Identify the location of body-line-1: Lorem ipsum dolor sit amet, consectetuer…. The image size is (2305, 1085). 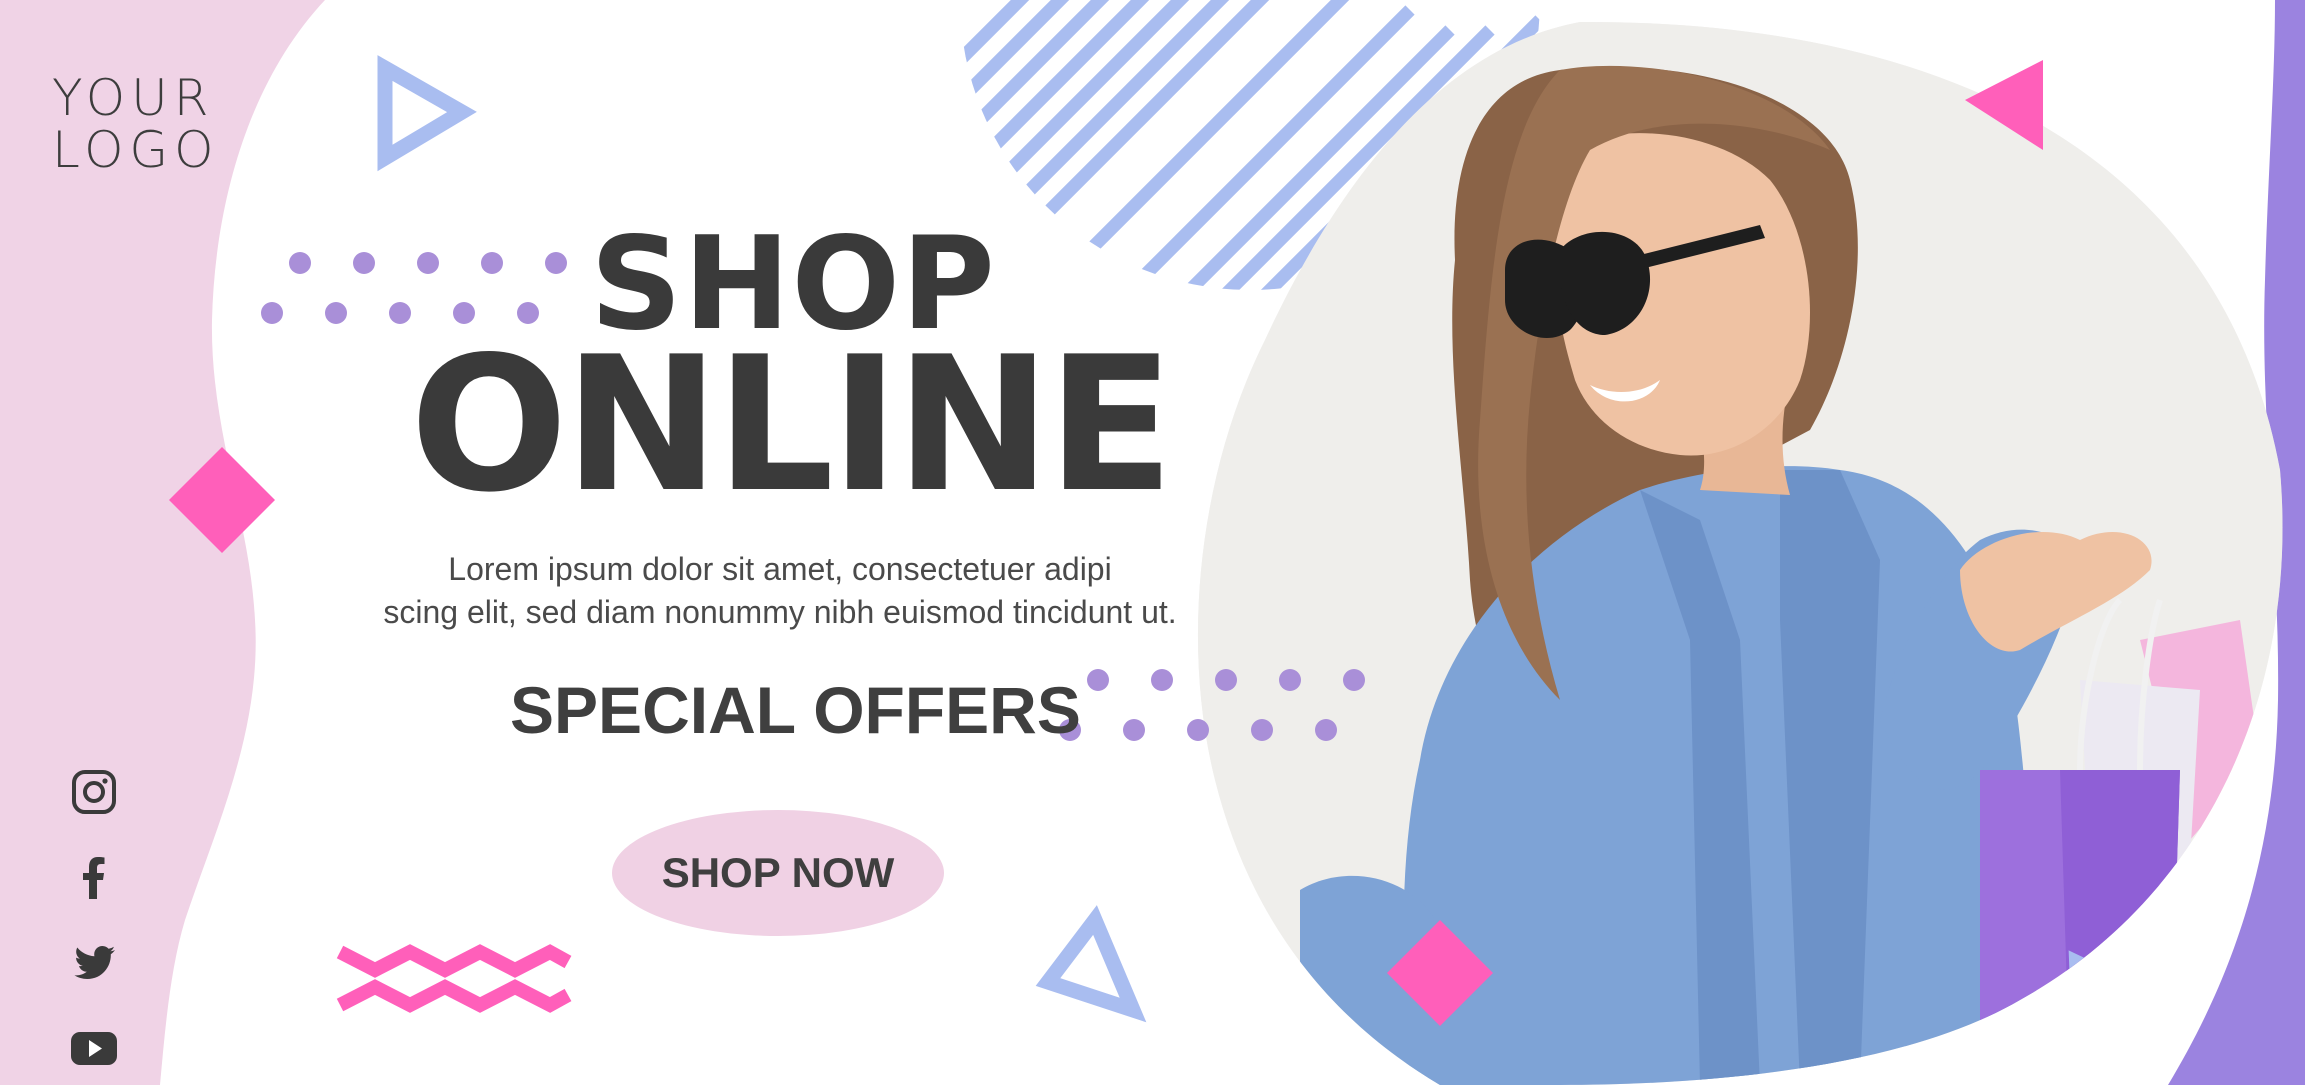
(780, 569).